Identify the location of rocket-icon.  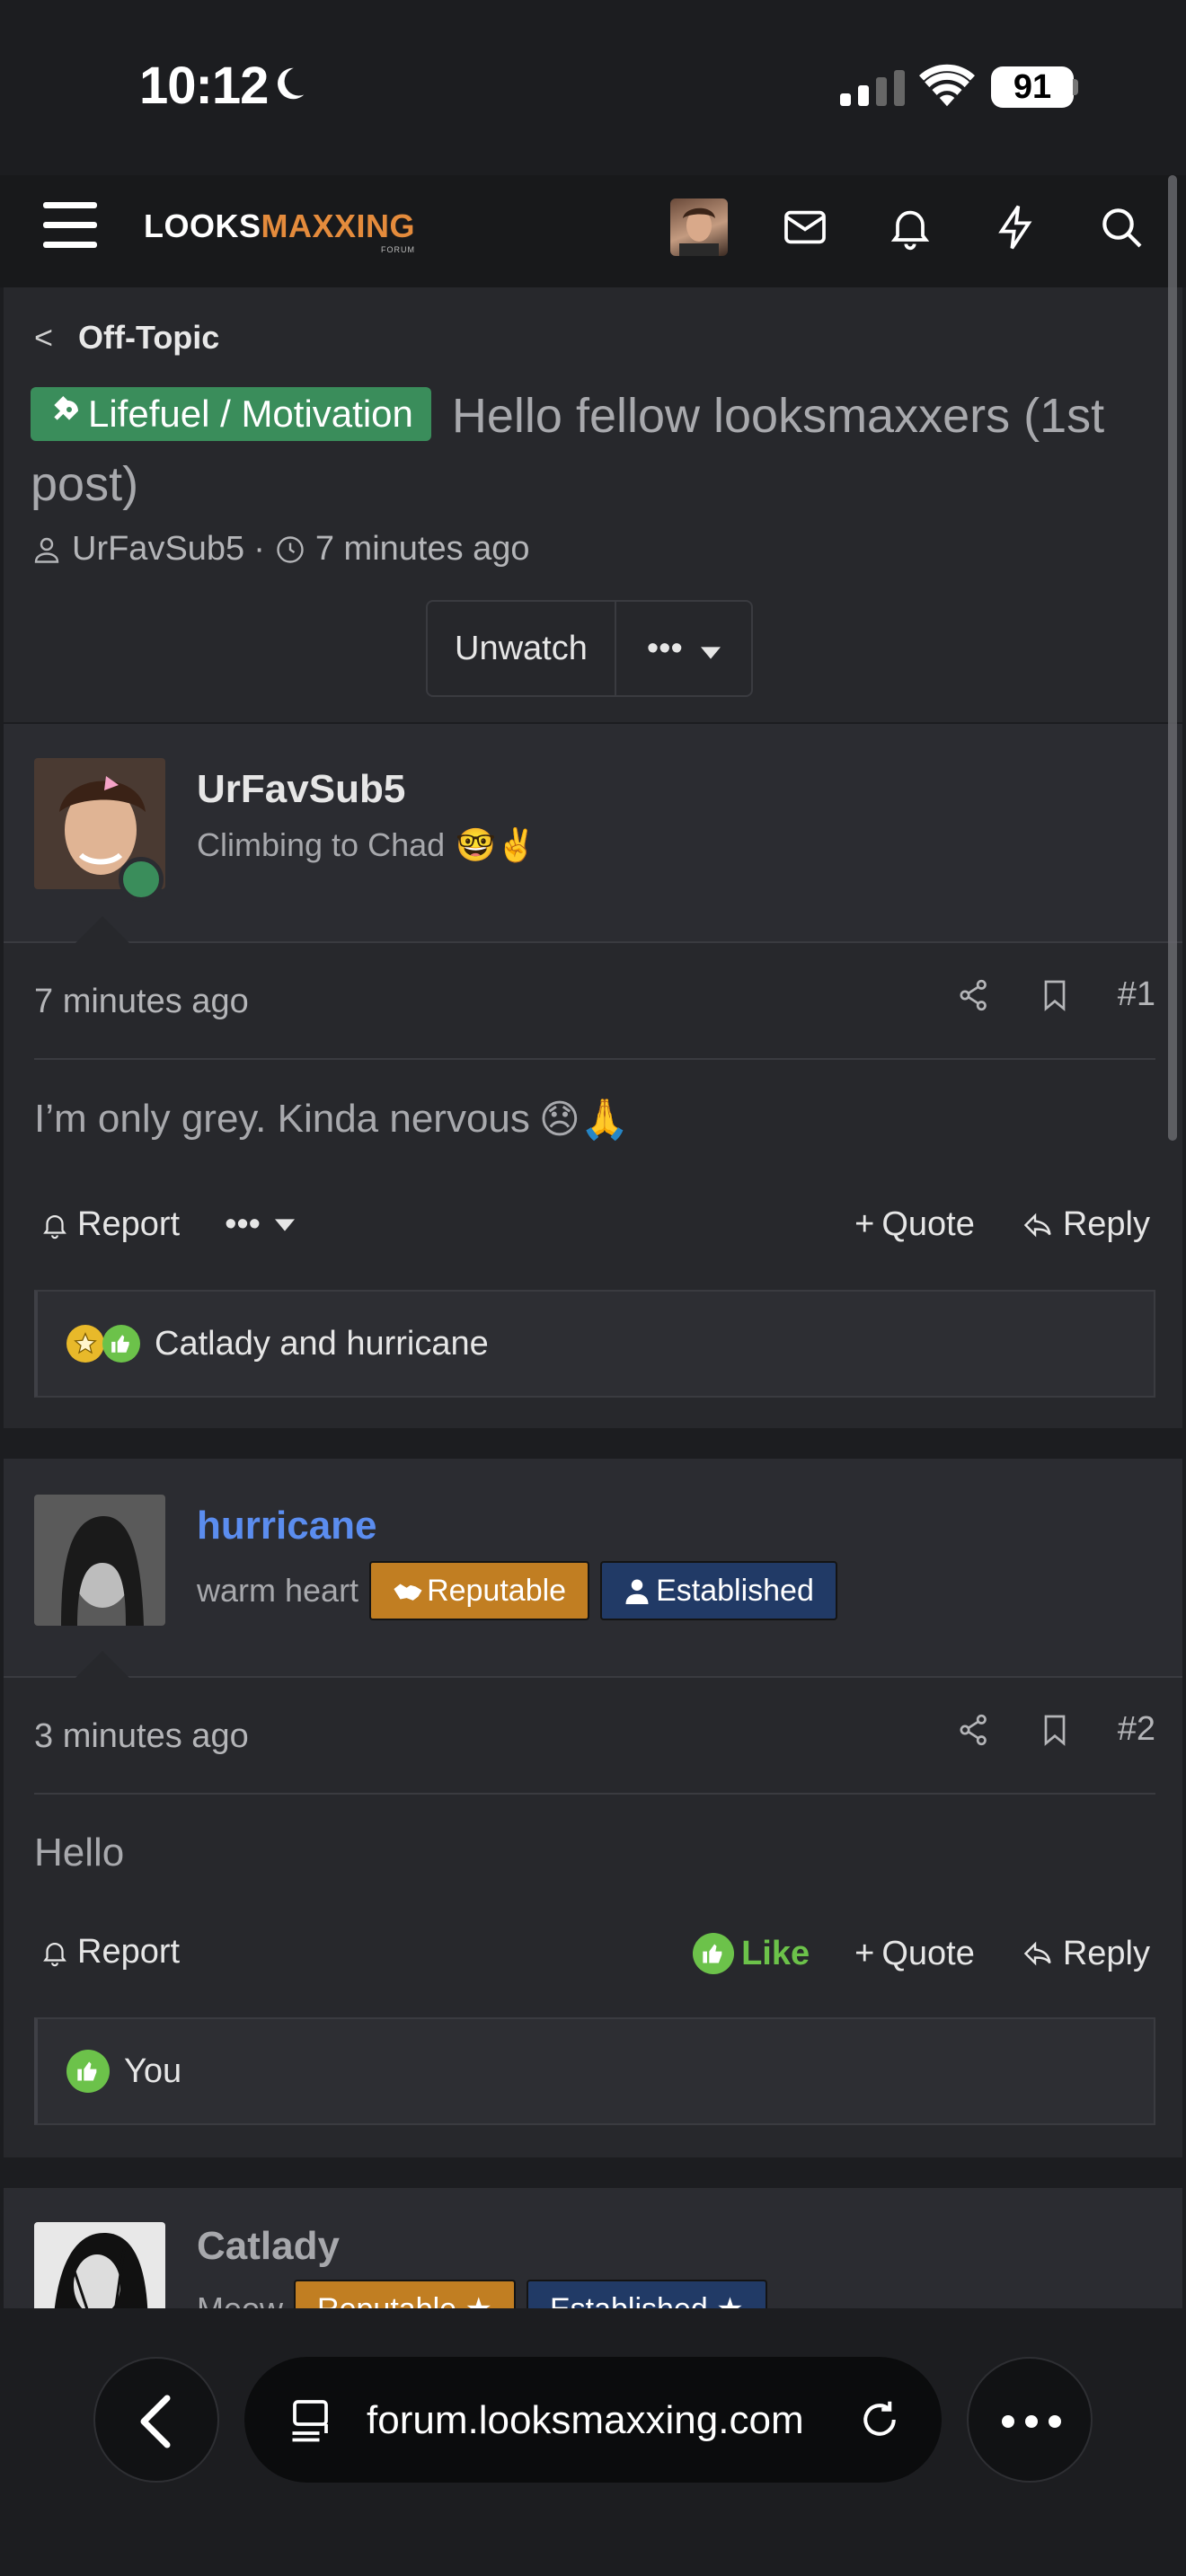
(66, 408).